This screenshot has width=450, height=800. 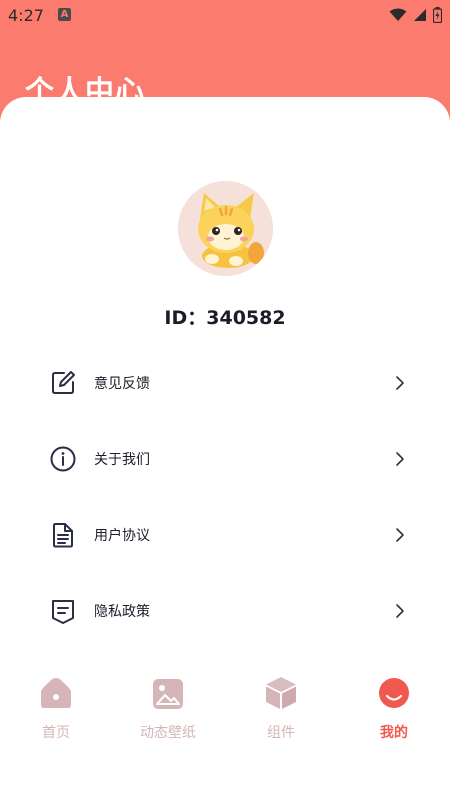 What do you see at coordinates (122, 384) in the screenshot?
I see `menu-item-label: 意见反馈` at bounding box center [122, 384].